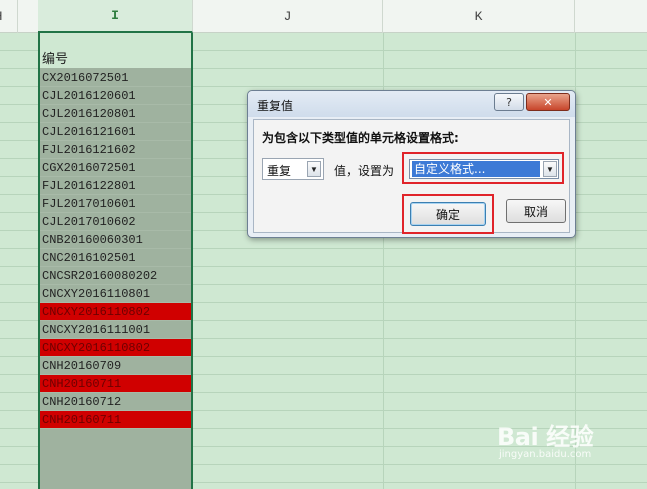  Describe the element at coordinates (9, 16) in the screenshot. I see `column-header-h: H` at that location.